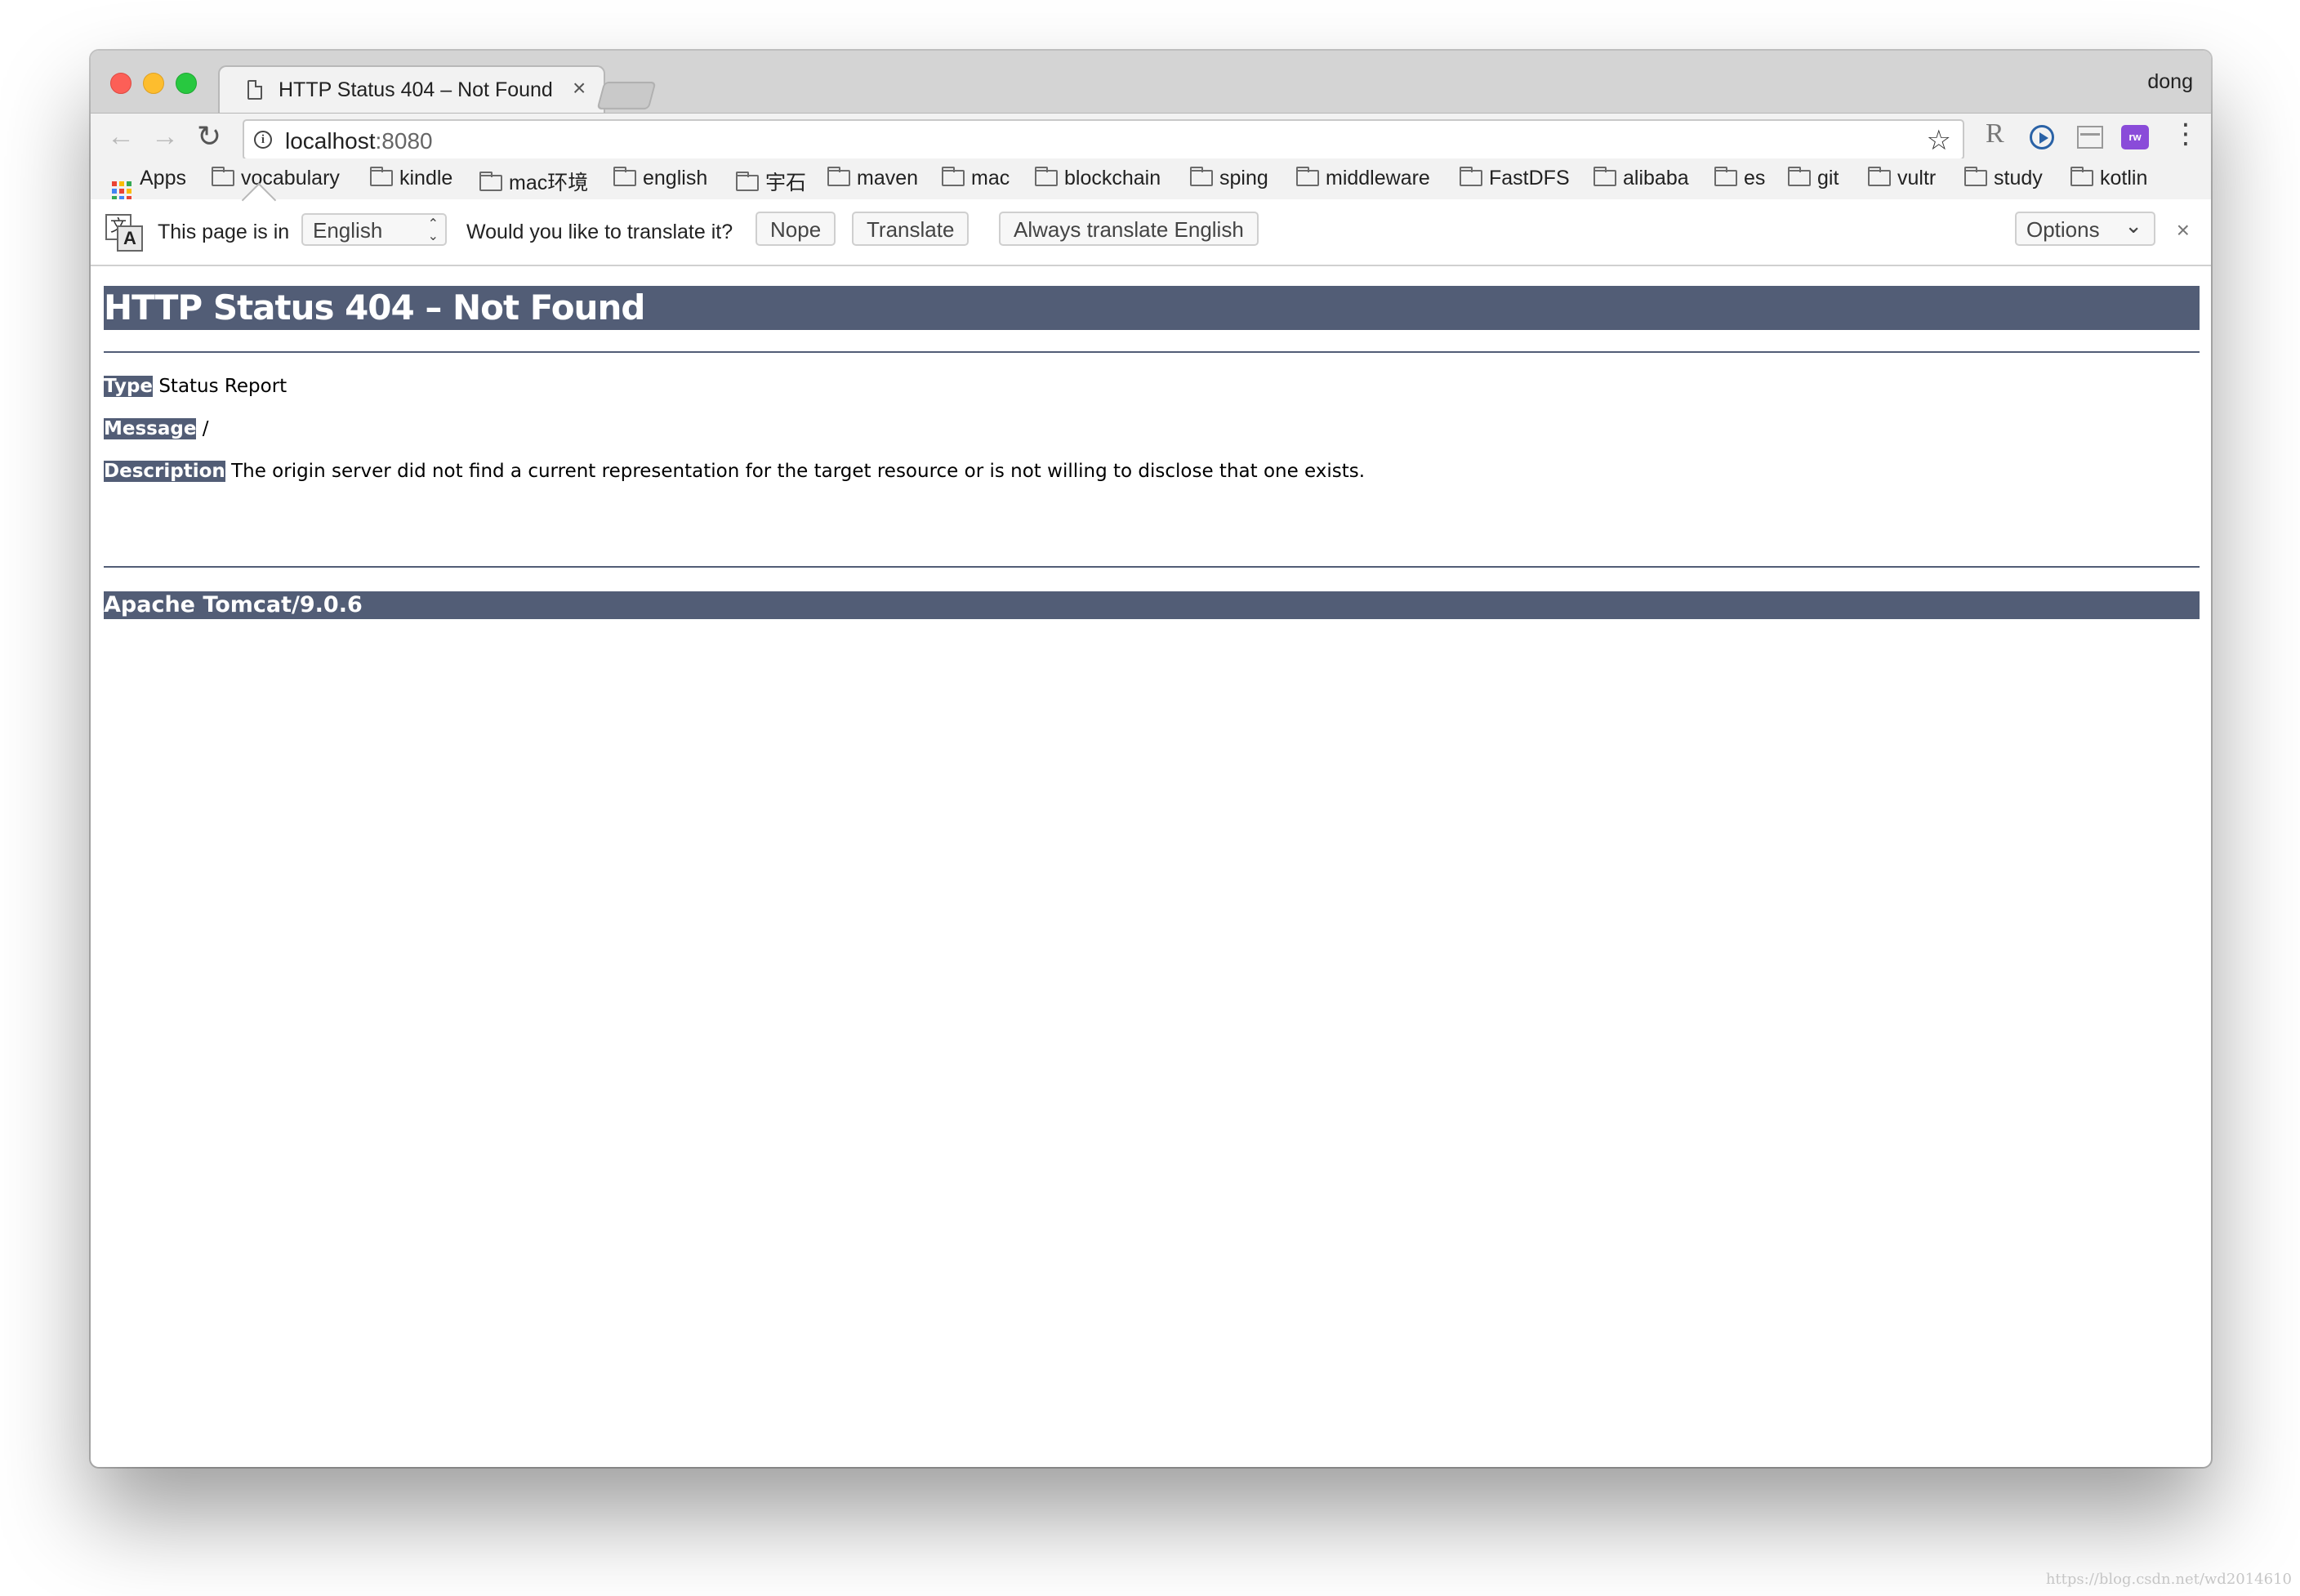 The height and width of the screenshot is (1596, 2300). Describe the element at coordinates (579, 88) in the screenshot. I see `tab-close-icon: ×` at that location.